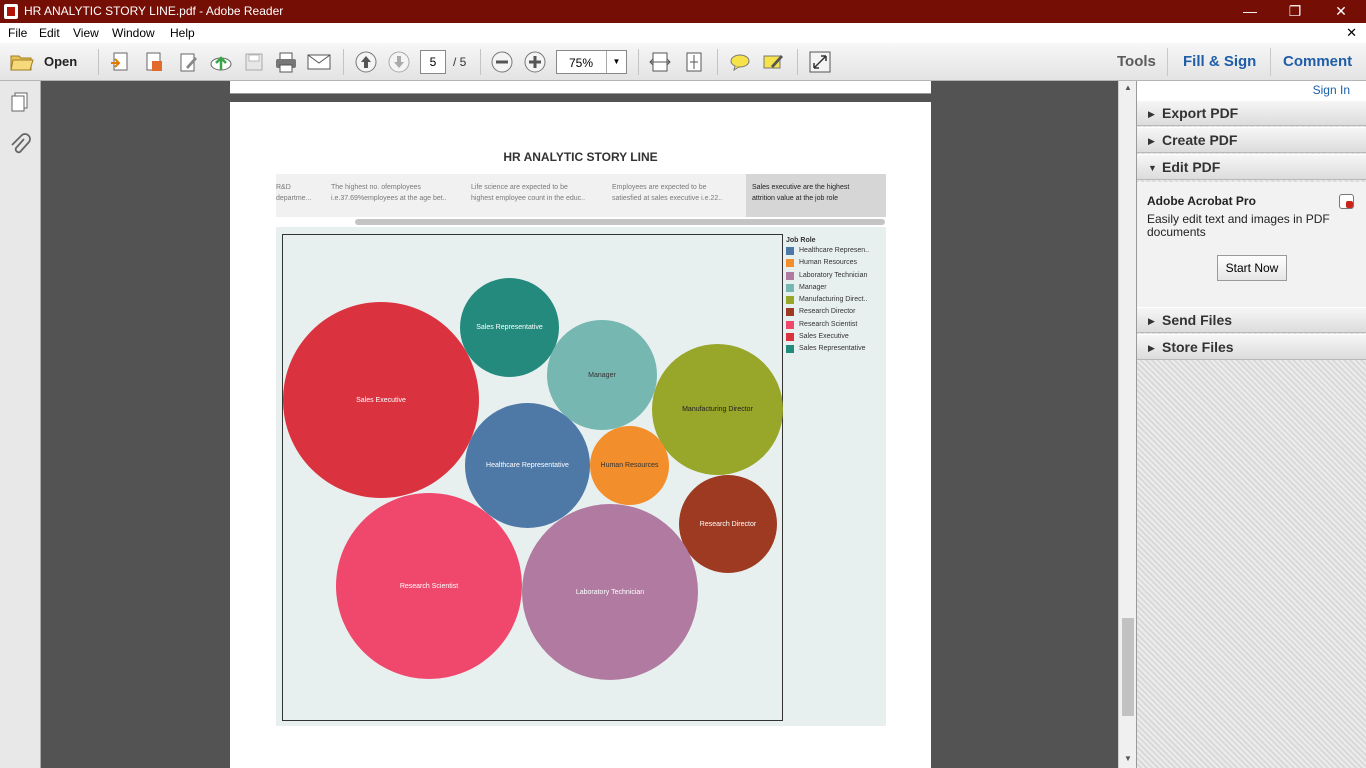 The width and height of the screenshot is (1366, 768). I want to click on tab-tools: Tools, so click(1136, 61).